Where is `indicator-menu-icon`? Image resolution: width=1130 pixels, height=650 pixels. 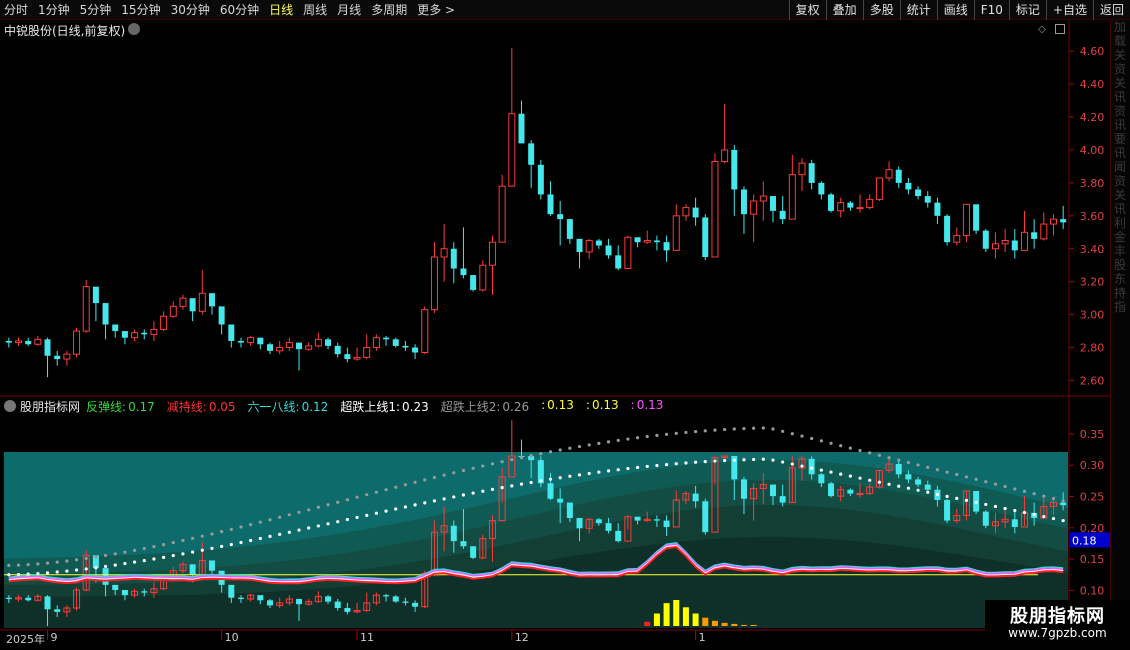
indicator-menu-icon is located at coordinates (10, 406).